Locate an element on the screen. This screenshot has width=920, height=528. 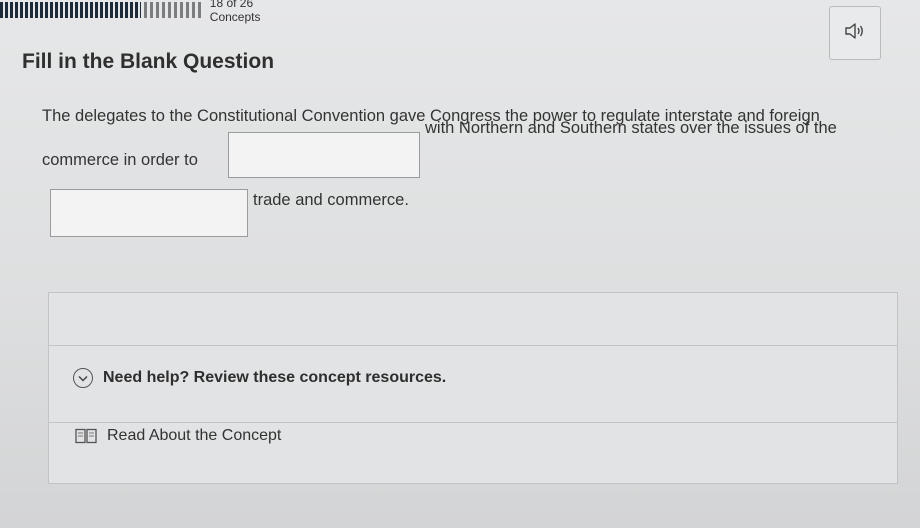
progress-bar-fill is located at coordinates (70, 10).